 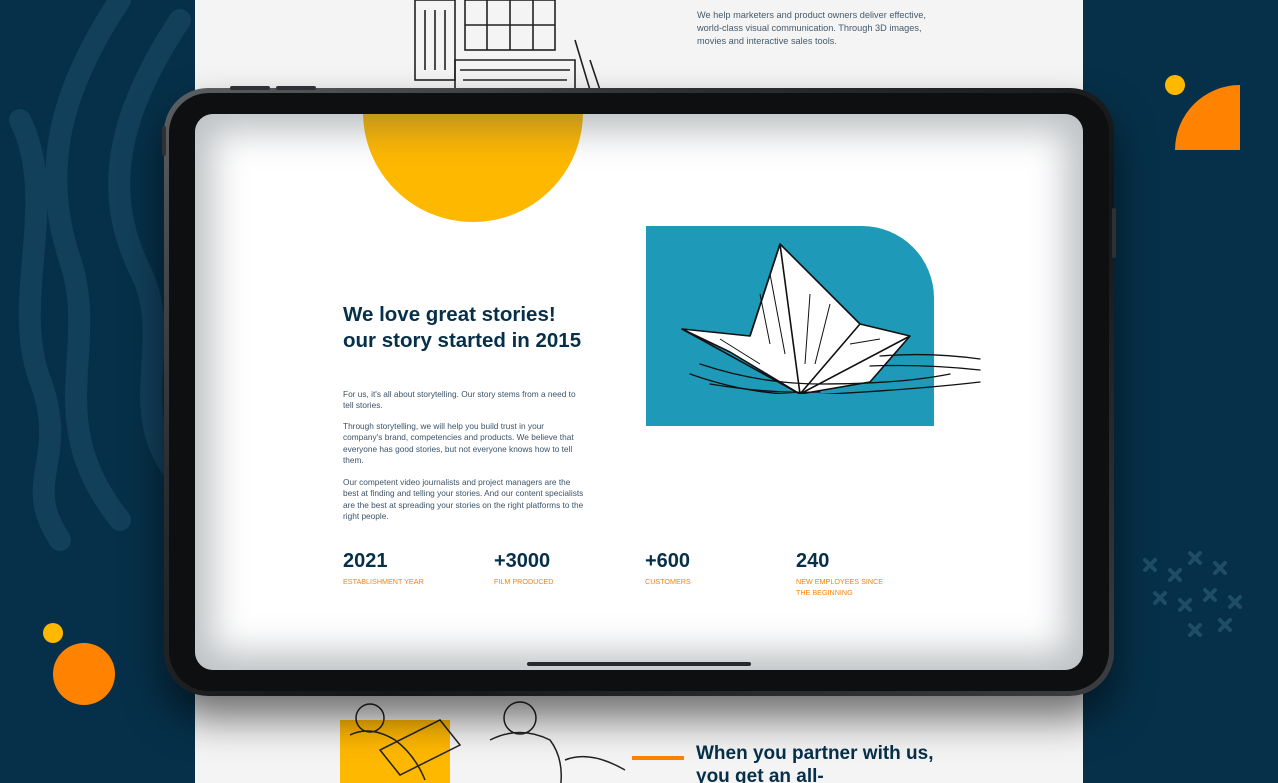 What do you see at coordinates (554, 568) in the screenshot?
I see `stat-item: +3000 FILM PRODUCED` at bounding box center [554, 568].